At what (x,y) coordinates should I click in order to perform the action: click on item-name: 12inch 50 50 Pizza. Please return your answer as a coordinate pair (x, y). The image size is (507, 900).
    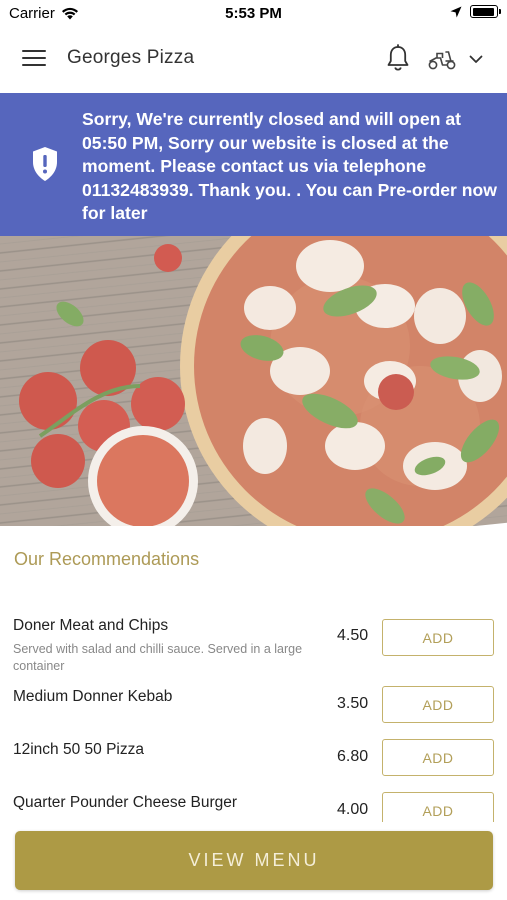
    Looking at the image, I should click on (78, 749).